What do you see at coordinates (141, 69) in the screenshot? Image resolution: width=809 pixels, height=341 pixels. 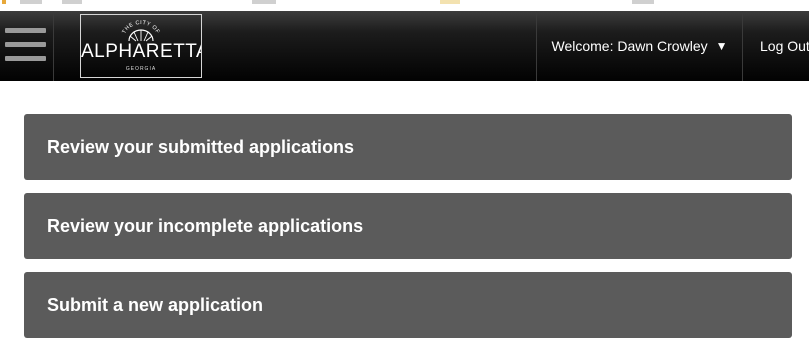 I see `logo-state-text: GEORGIA` at bounding box center [141, 69].